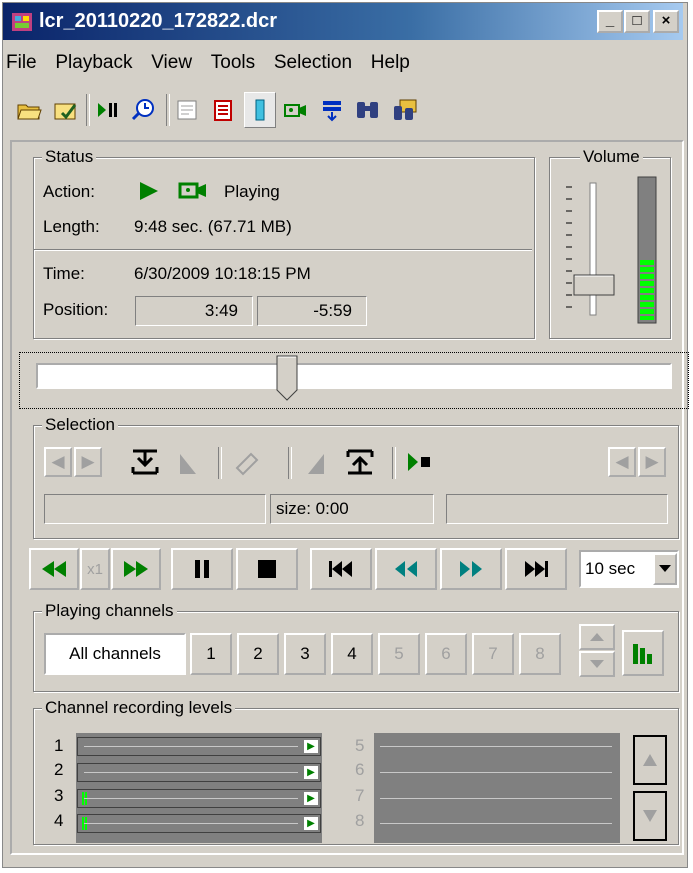  I want to click on level-channel-7-label: 7, so click(360, 795).